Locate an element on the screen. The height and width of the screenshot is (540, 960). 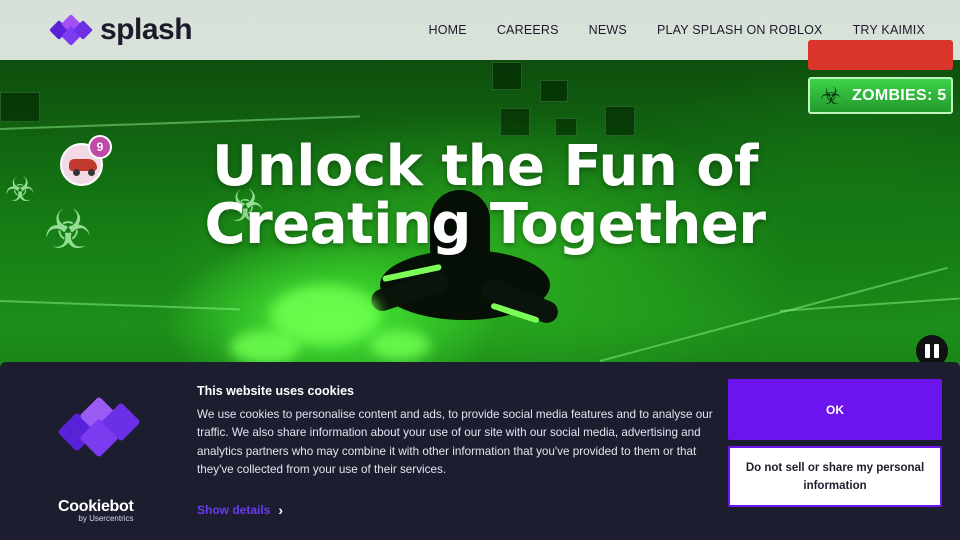
logo-text: splash is located at coordinates (146, 29).